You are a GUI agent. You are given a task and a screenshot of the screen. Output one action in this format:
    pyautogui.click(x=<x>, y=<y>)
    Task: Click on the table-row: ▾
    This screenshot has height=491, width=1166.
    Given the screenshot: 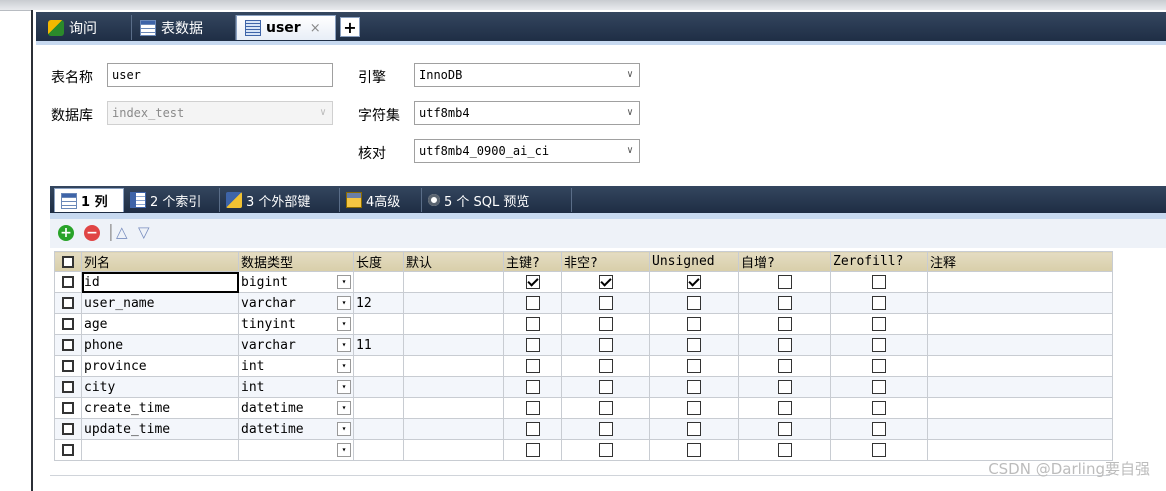 What is the action you would take?
    pyautogui.click(x=583, y=450)
    